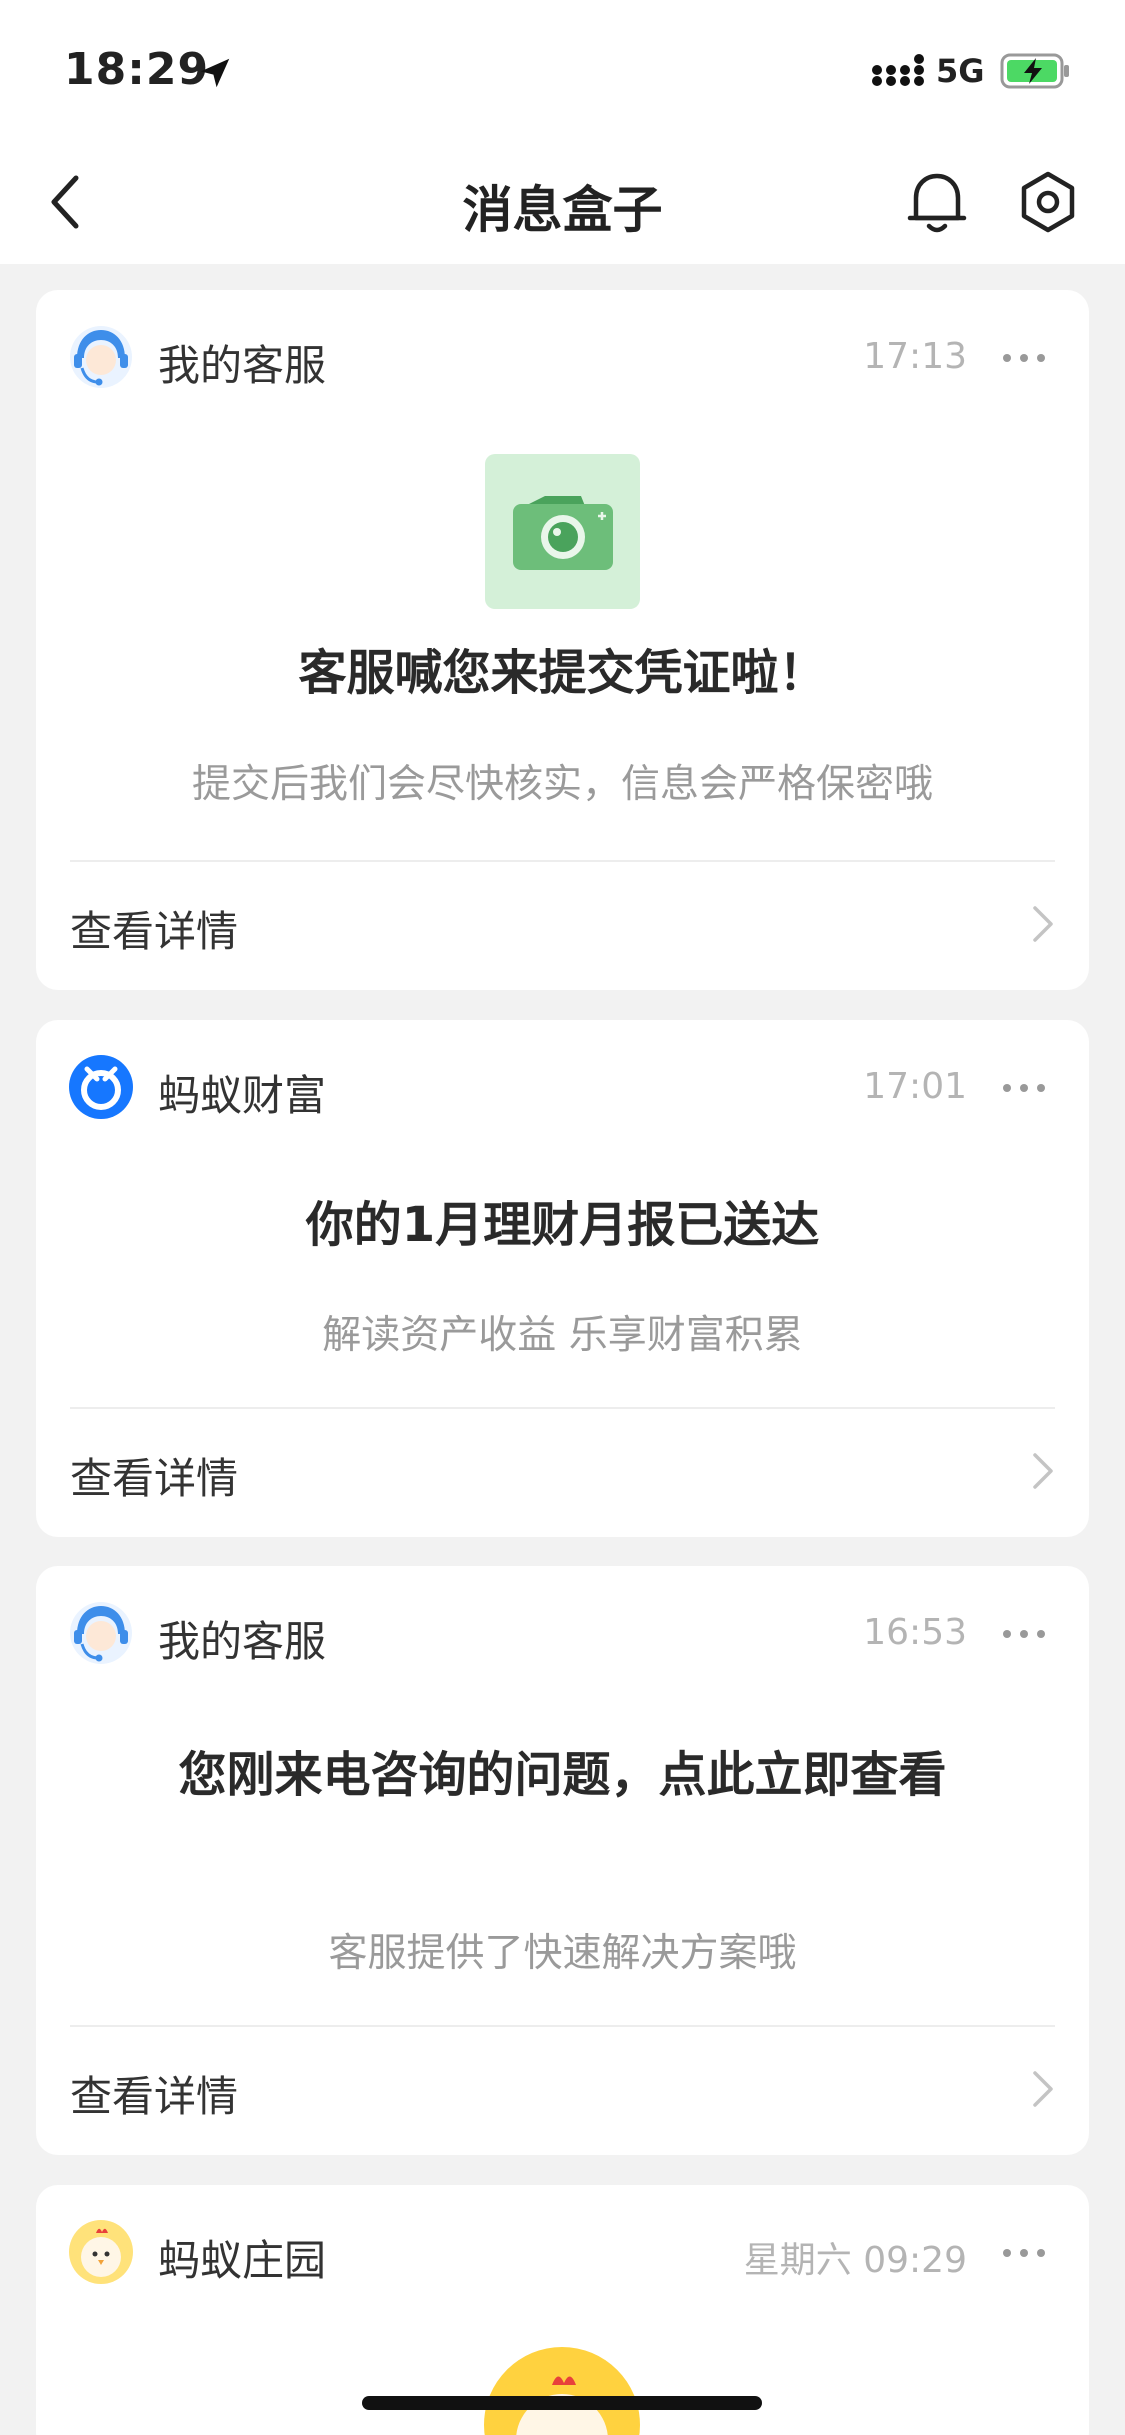  What do you see at coordinates (1048, 202) in the screenshot?
I see `gear-icon` at bounding box center [1048, 202].